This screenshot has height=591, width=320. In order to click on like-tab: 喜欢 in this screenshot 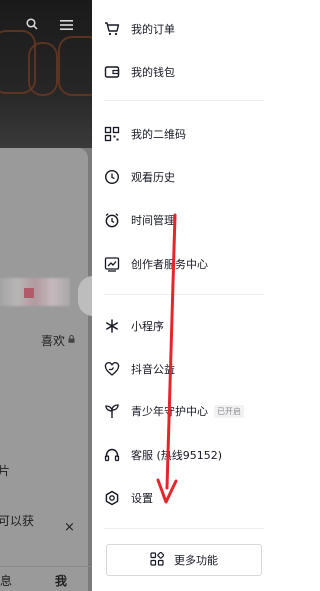, I will do `click(53, 340)`.